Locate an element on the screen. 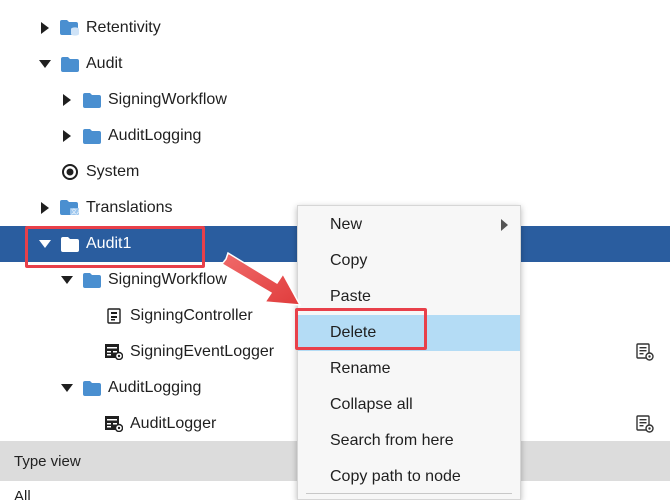 Image resolution: width=670 pixels, height=500 pixels. tree-node: Audit is located at coordinates (335, 64).